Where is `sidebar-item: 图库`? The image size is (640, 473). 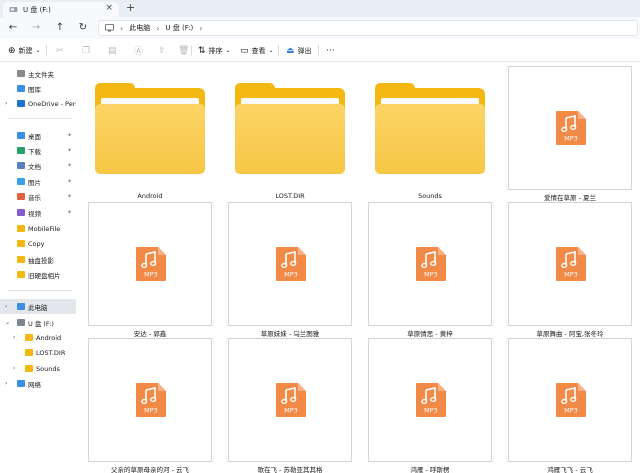 sidebar-item: 图库 is located at coordinates (38, 88).